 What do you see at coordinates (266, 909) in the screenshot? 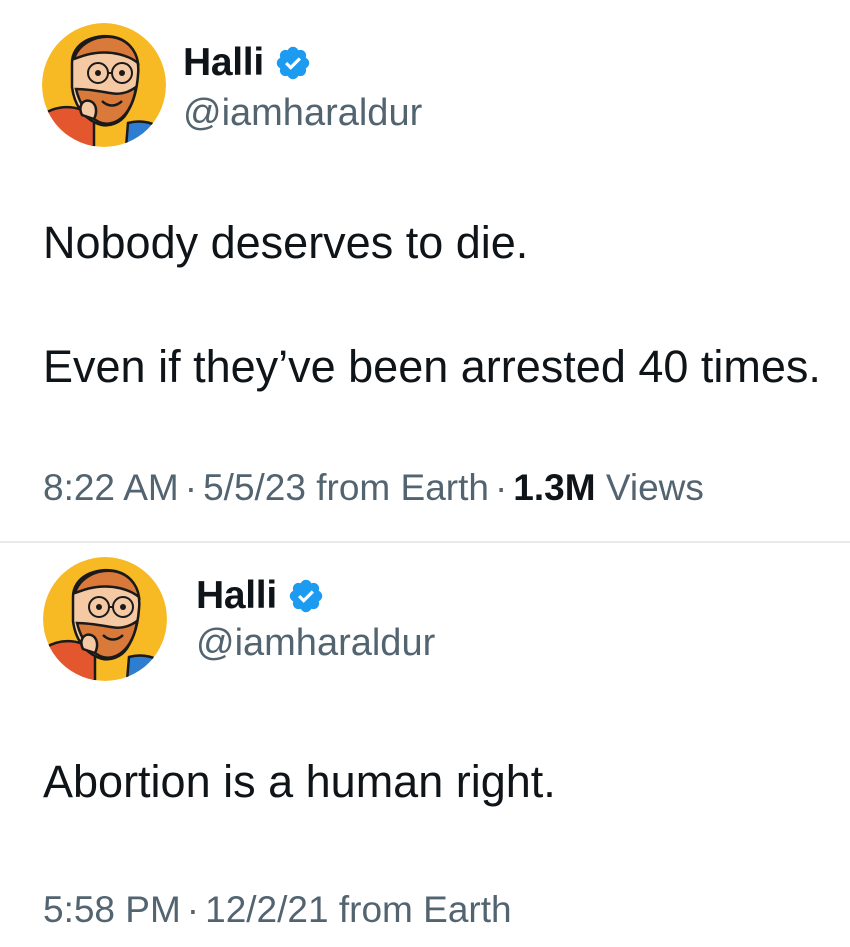
I see `tweet-date: 12/2/21` at bounding box center [266, 909].